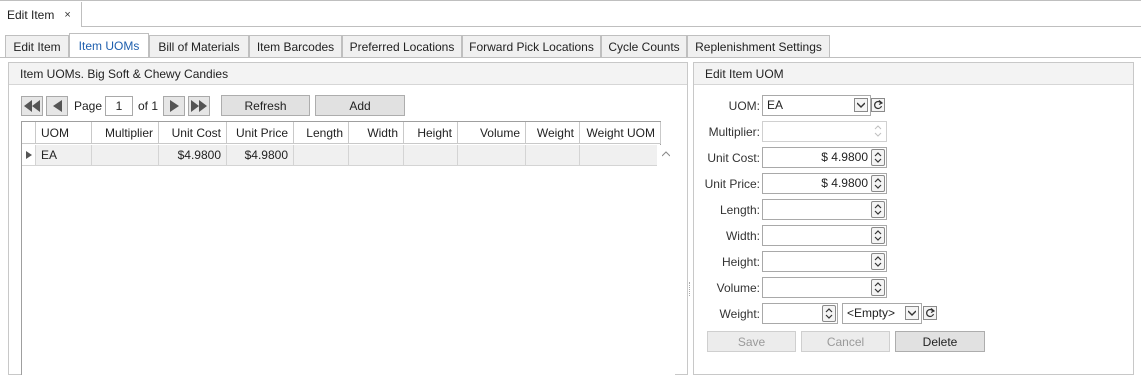  I want to click on tab-cycle-counts: Cycle Counts, so click(644, 46).